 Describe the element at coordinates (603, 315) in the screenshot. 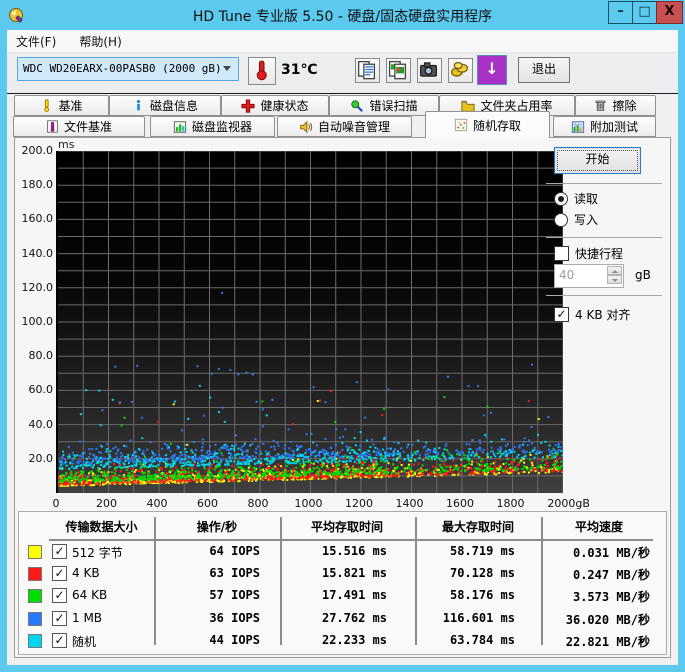

I see `align-label: 4 KB 对齐` at that location.